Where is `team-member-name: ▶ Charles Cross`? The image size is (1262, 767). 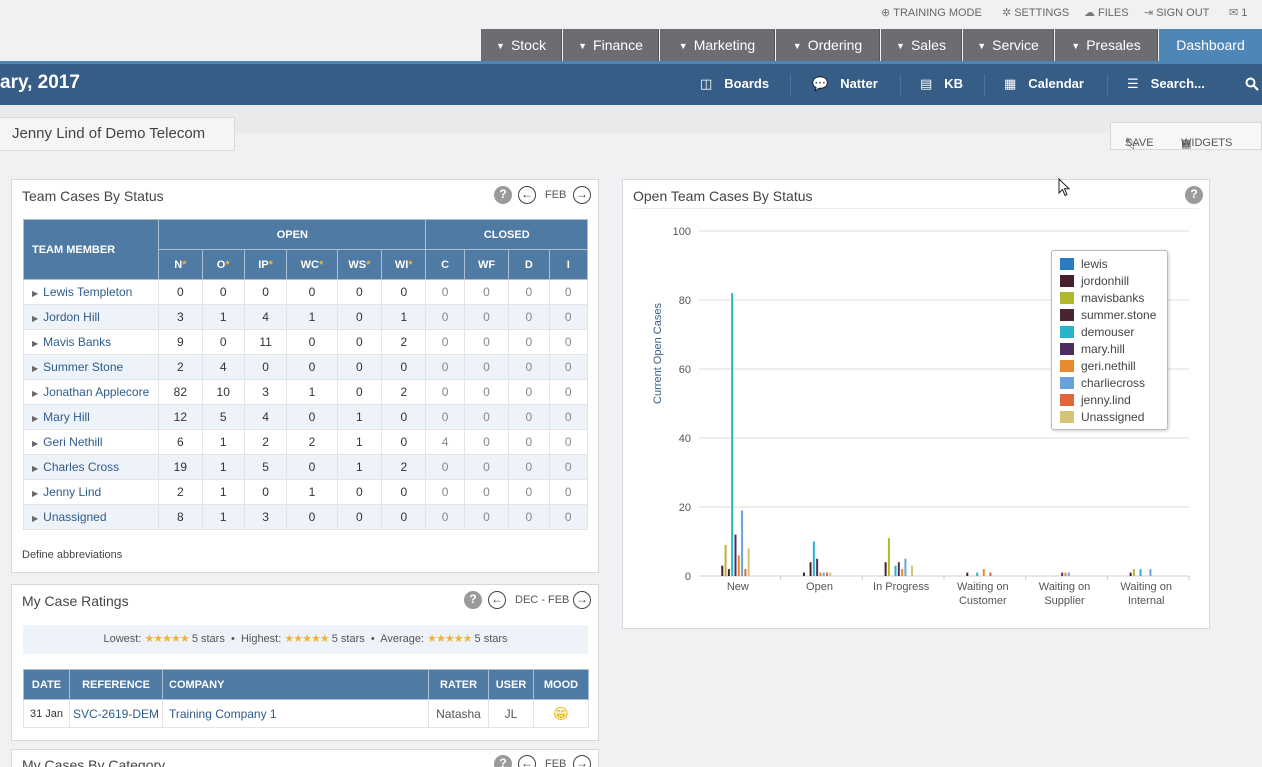 team-member-name: ▶ Charles Cross is located at coordinates (91, 467).